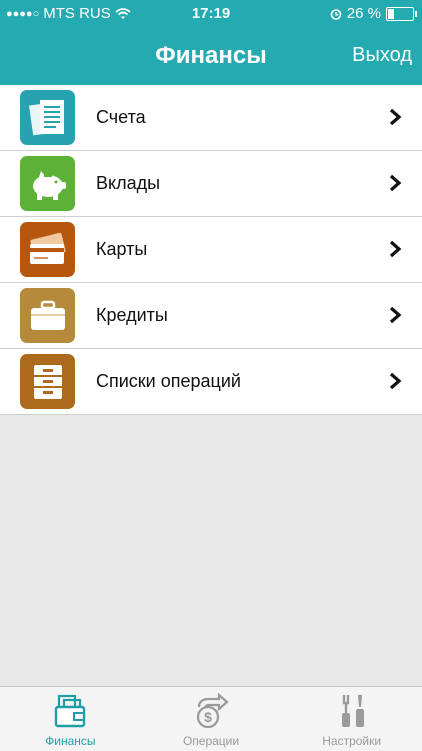 The height and width of the screenshot is (751, 422). Describe the element at coordinates (47, 315) in the screenshot. I see `briefcase-icon` at that location.